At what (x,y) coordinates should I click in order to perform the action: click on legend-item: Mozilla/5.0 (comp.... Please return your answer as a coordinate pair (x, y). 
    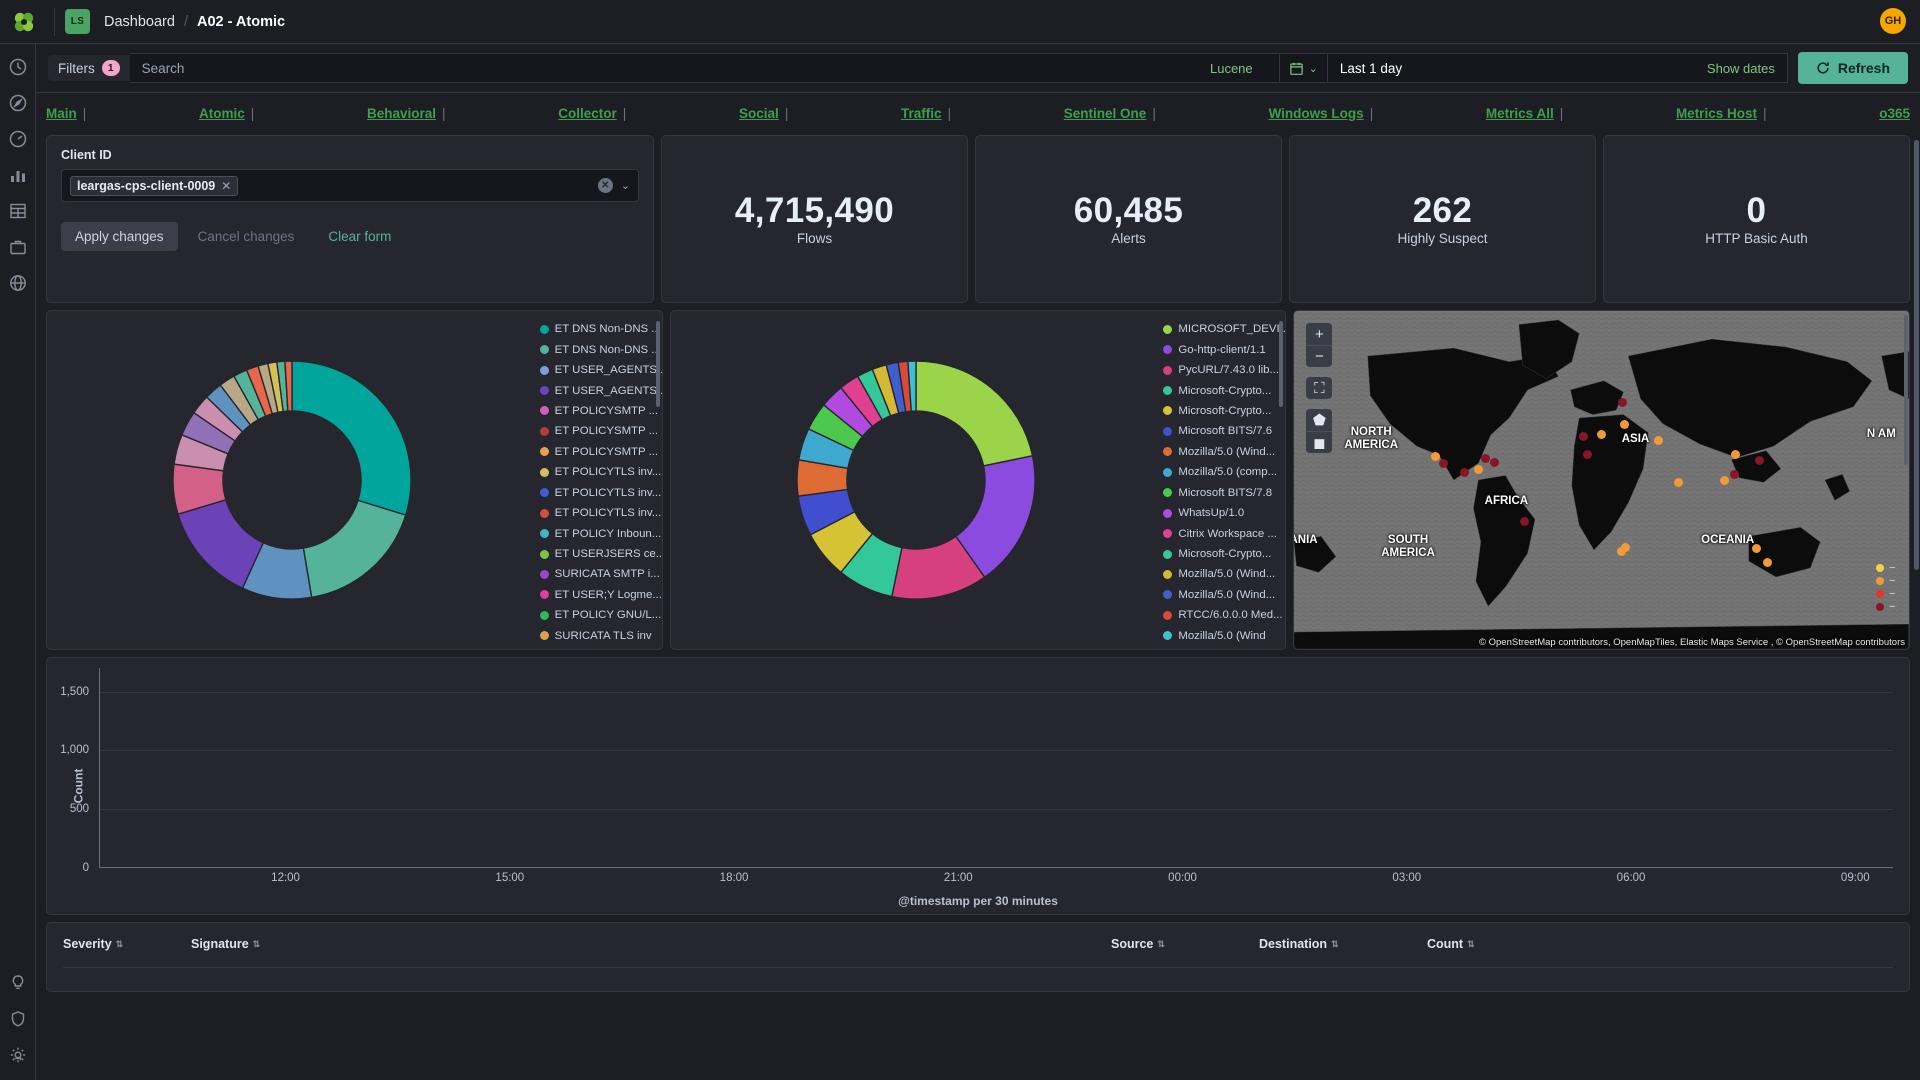
    Looking at the image, I should click on (1224, 472).